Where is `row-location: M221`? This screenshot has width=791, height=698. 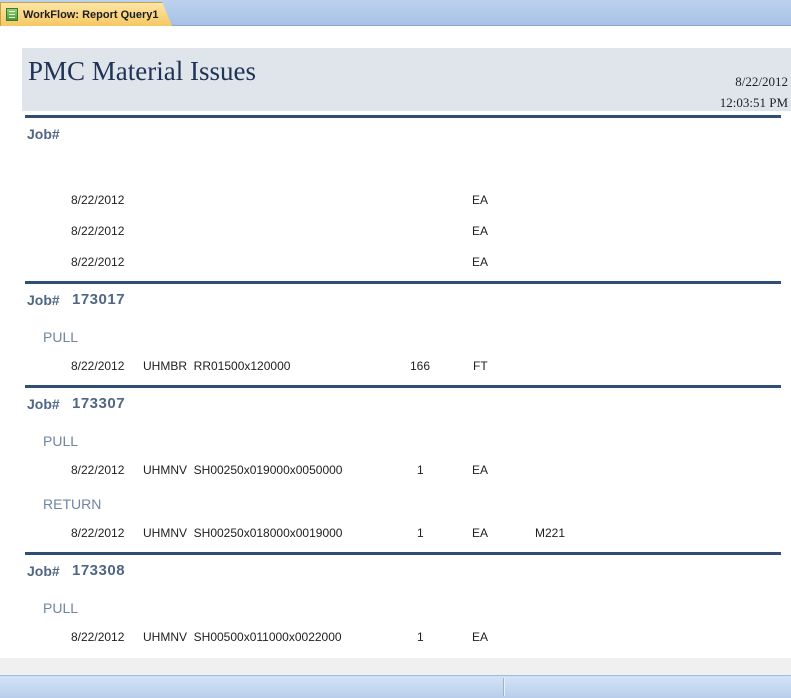 row-location: M221 is located at coordinates (550, 533).